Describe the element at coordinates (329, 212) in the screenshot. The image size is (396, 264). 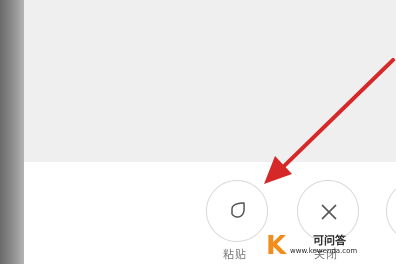
I see `close-icon` at that location.